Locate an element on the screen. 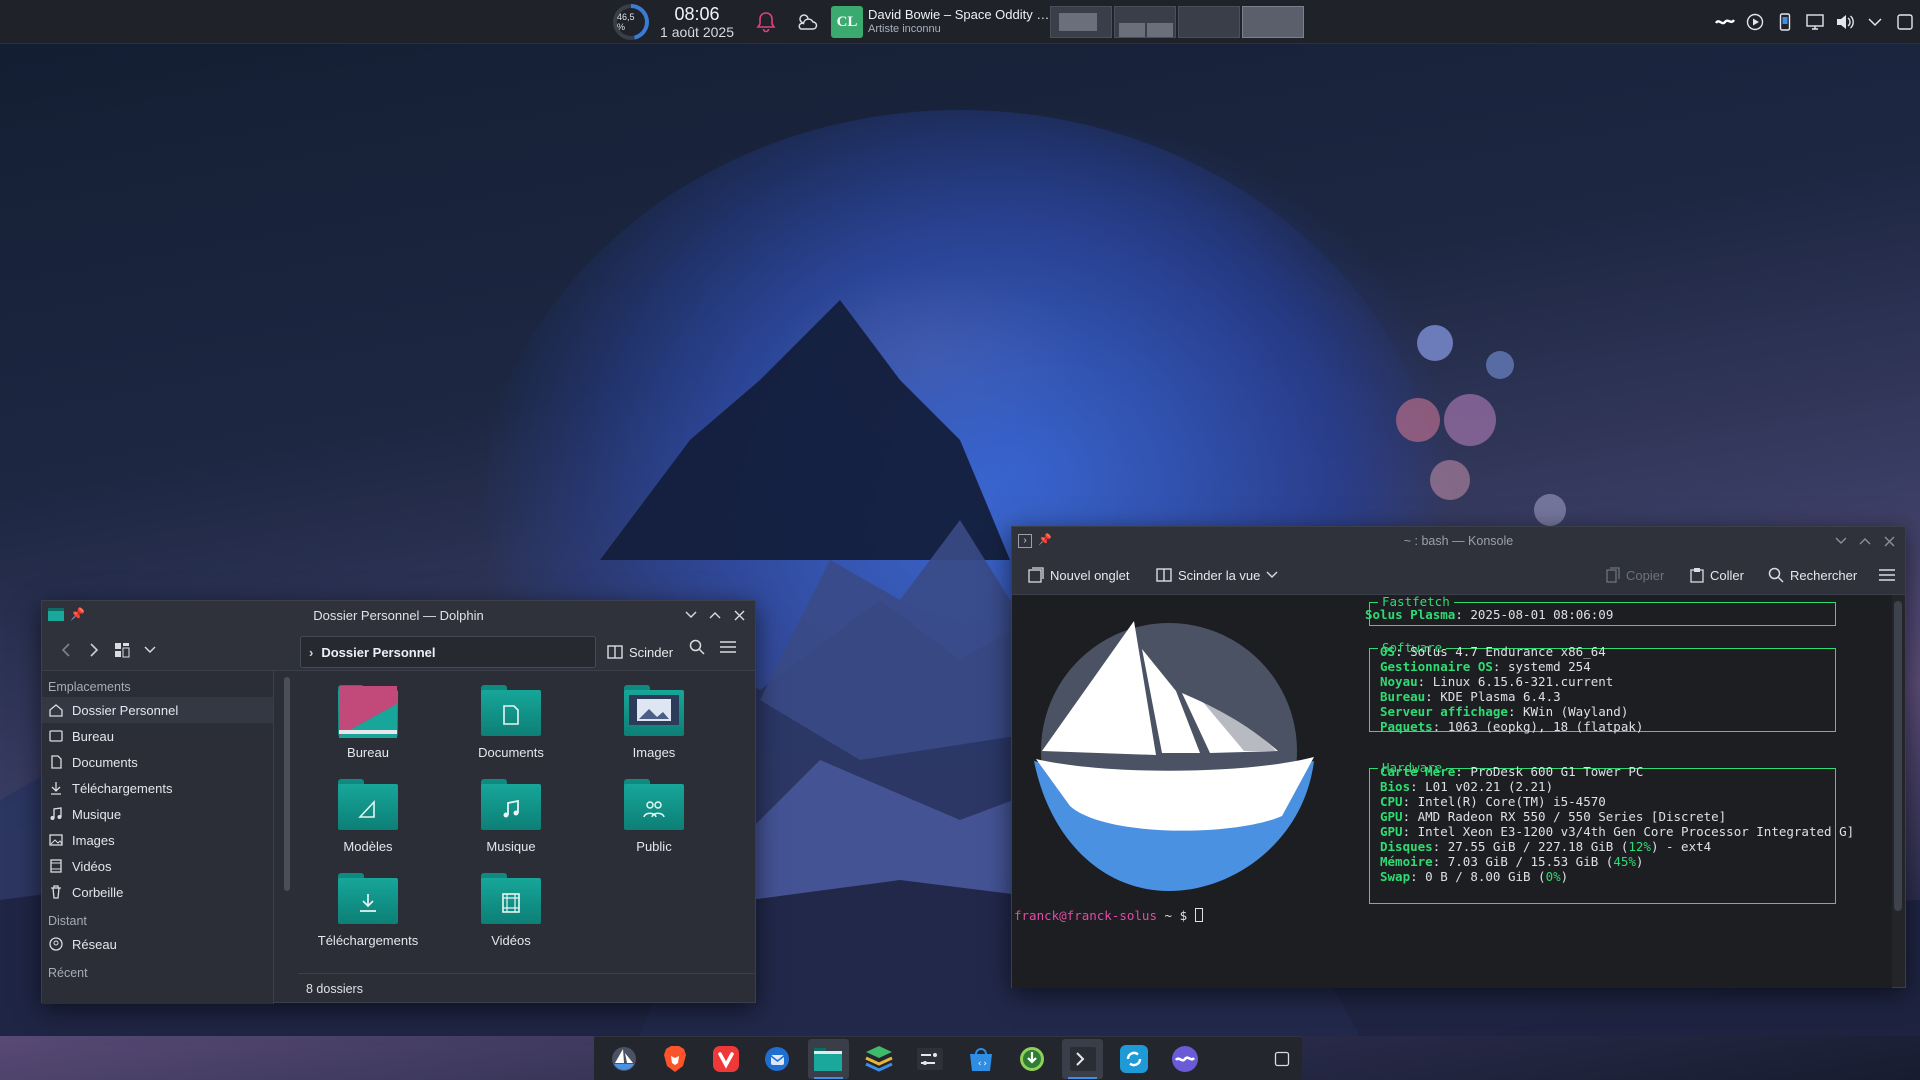 The width and height of the screenshot is (1920, 1080). place-images: Images is located at coordinates (157, 840).